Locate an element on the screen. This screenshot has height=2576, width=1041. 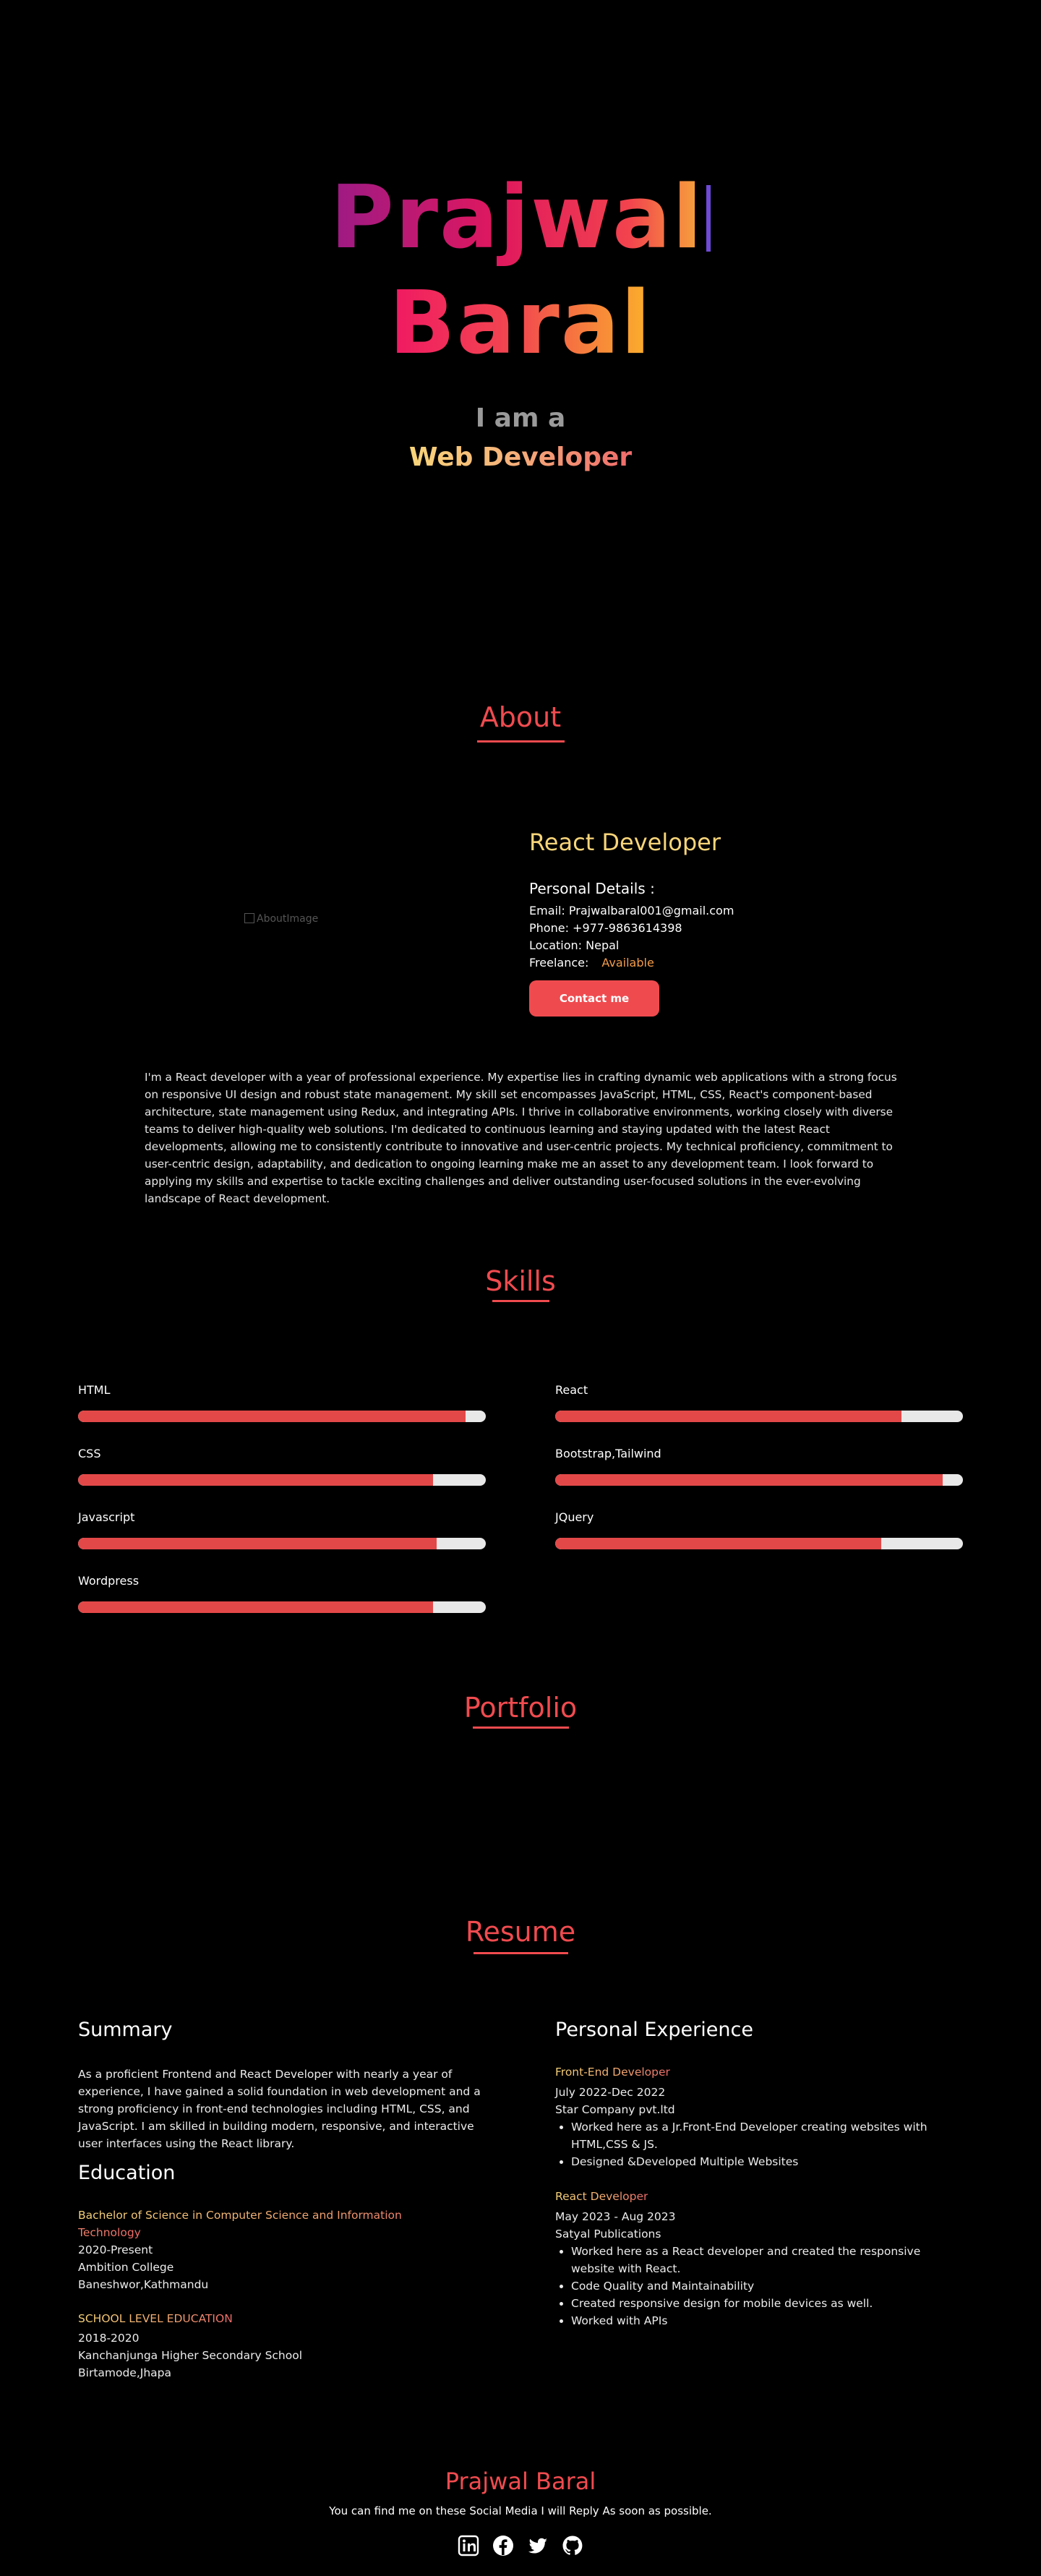
experience-company-1: Star Company pvt.ltd is located at coordinates (615, 2109).